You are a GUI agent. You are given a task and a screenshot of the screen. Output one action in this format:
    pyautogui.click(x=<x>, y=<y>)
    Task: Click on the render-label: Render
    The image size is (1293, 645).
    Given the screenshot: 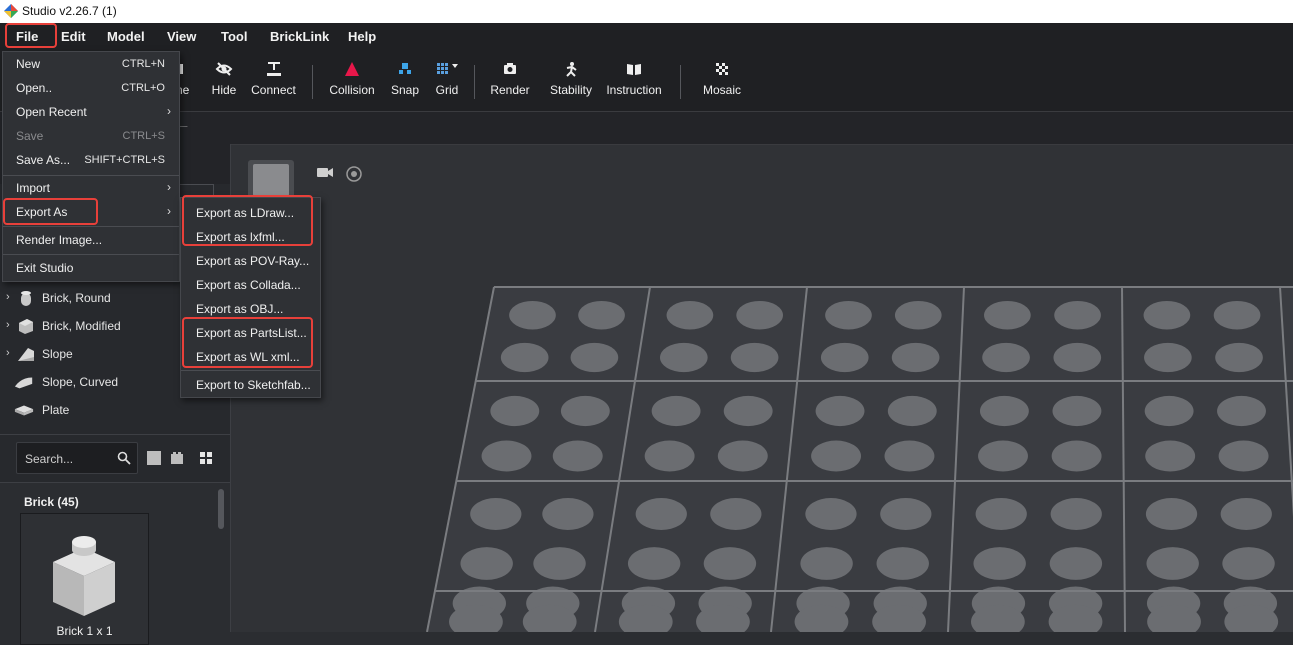 What is the action you would take?
    pyautogui.click(x=510, y=90)
    